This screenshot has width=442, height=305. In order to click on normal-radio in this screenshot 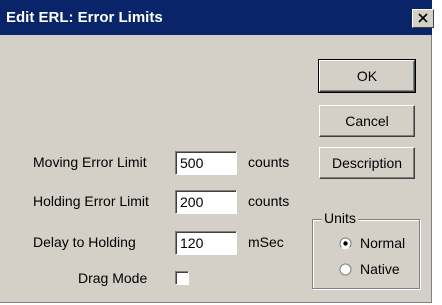, I will do `click(345, 243)`.